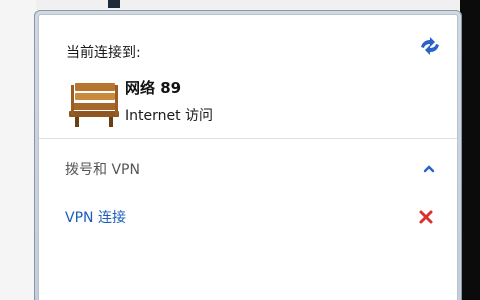 Image resolution: width=480 pixels, height=300 pixels. What do you see at coordinates (103, 53) in the screenshot?
I see `currently-connected-heading: 当前连接到:` at bounding box center [103, 53].